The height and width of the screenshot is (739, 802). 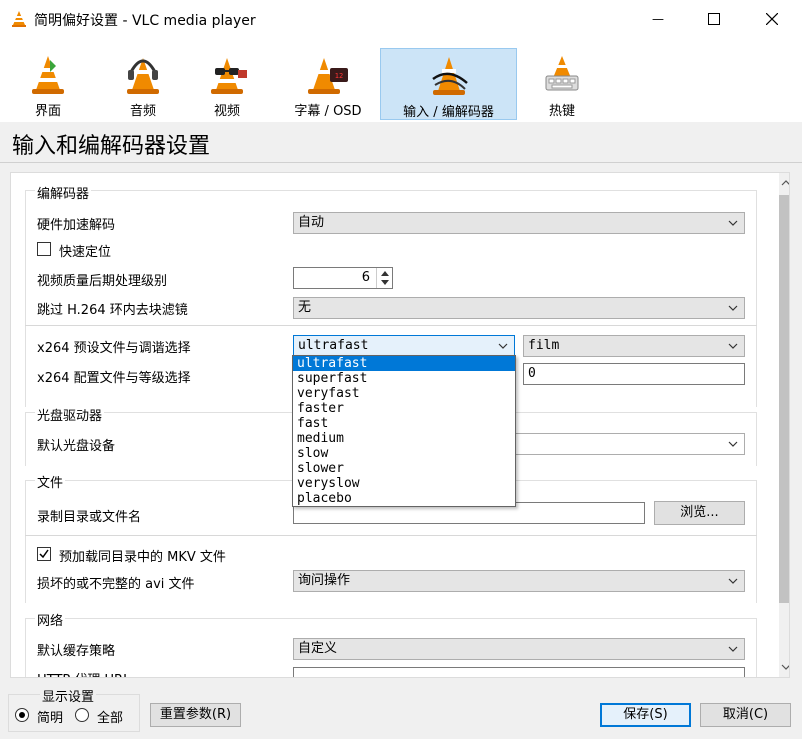 What do you see at coordinates (519, 581) in the screenshot?
I see `broken-avi-select: 询问操作` at bounding box center [519, 581].